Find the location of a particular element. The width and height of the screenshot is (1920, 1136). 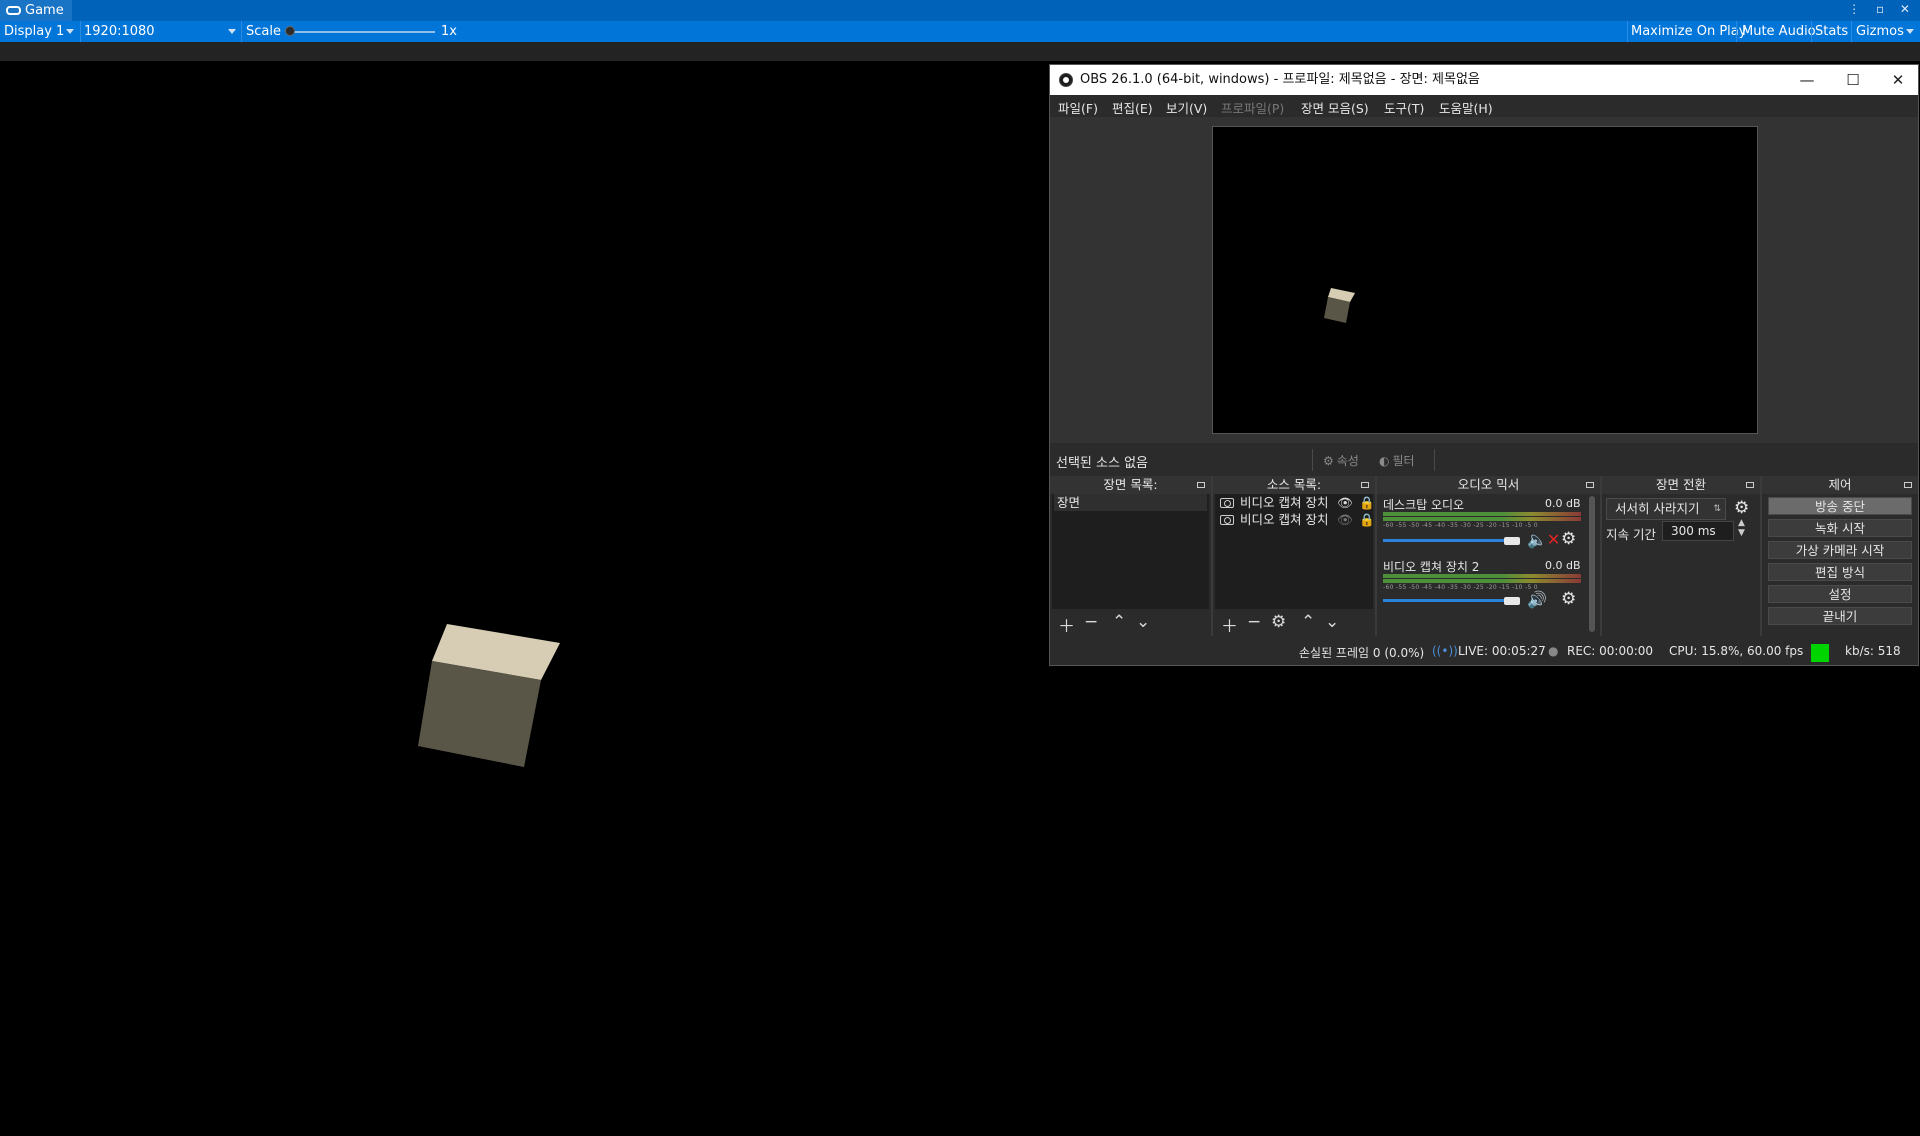

transition-select-value: 서서히 사라지기 is located at coordinates (1657, 508).